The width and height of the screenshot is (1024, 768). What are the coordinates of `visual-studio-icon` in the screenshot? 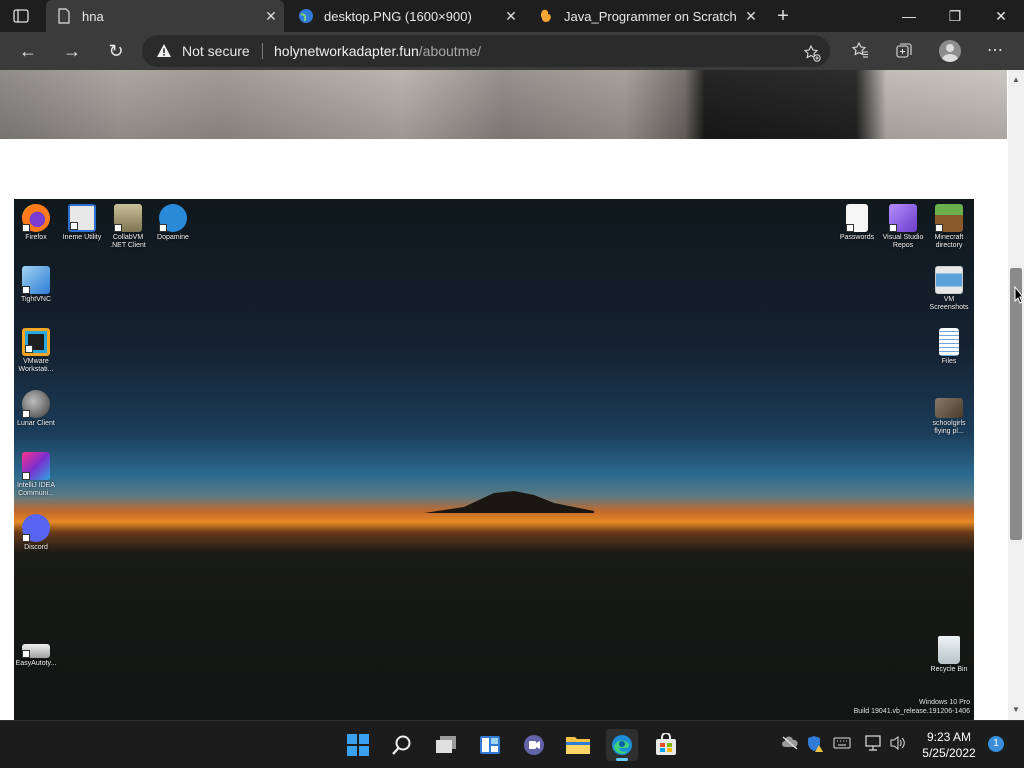 It's located at (903, 218).